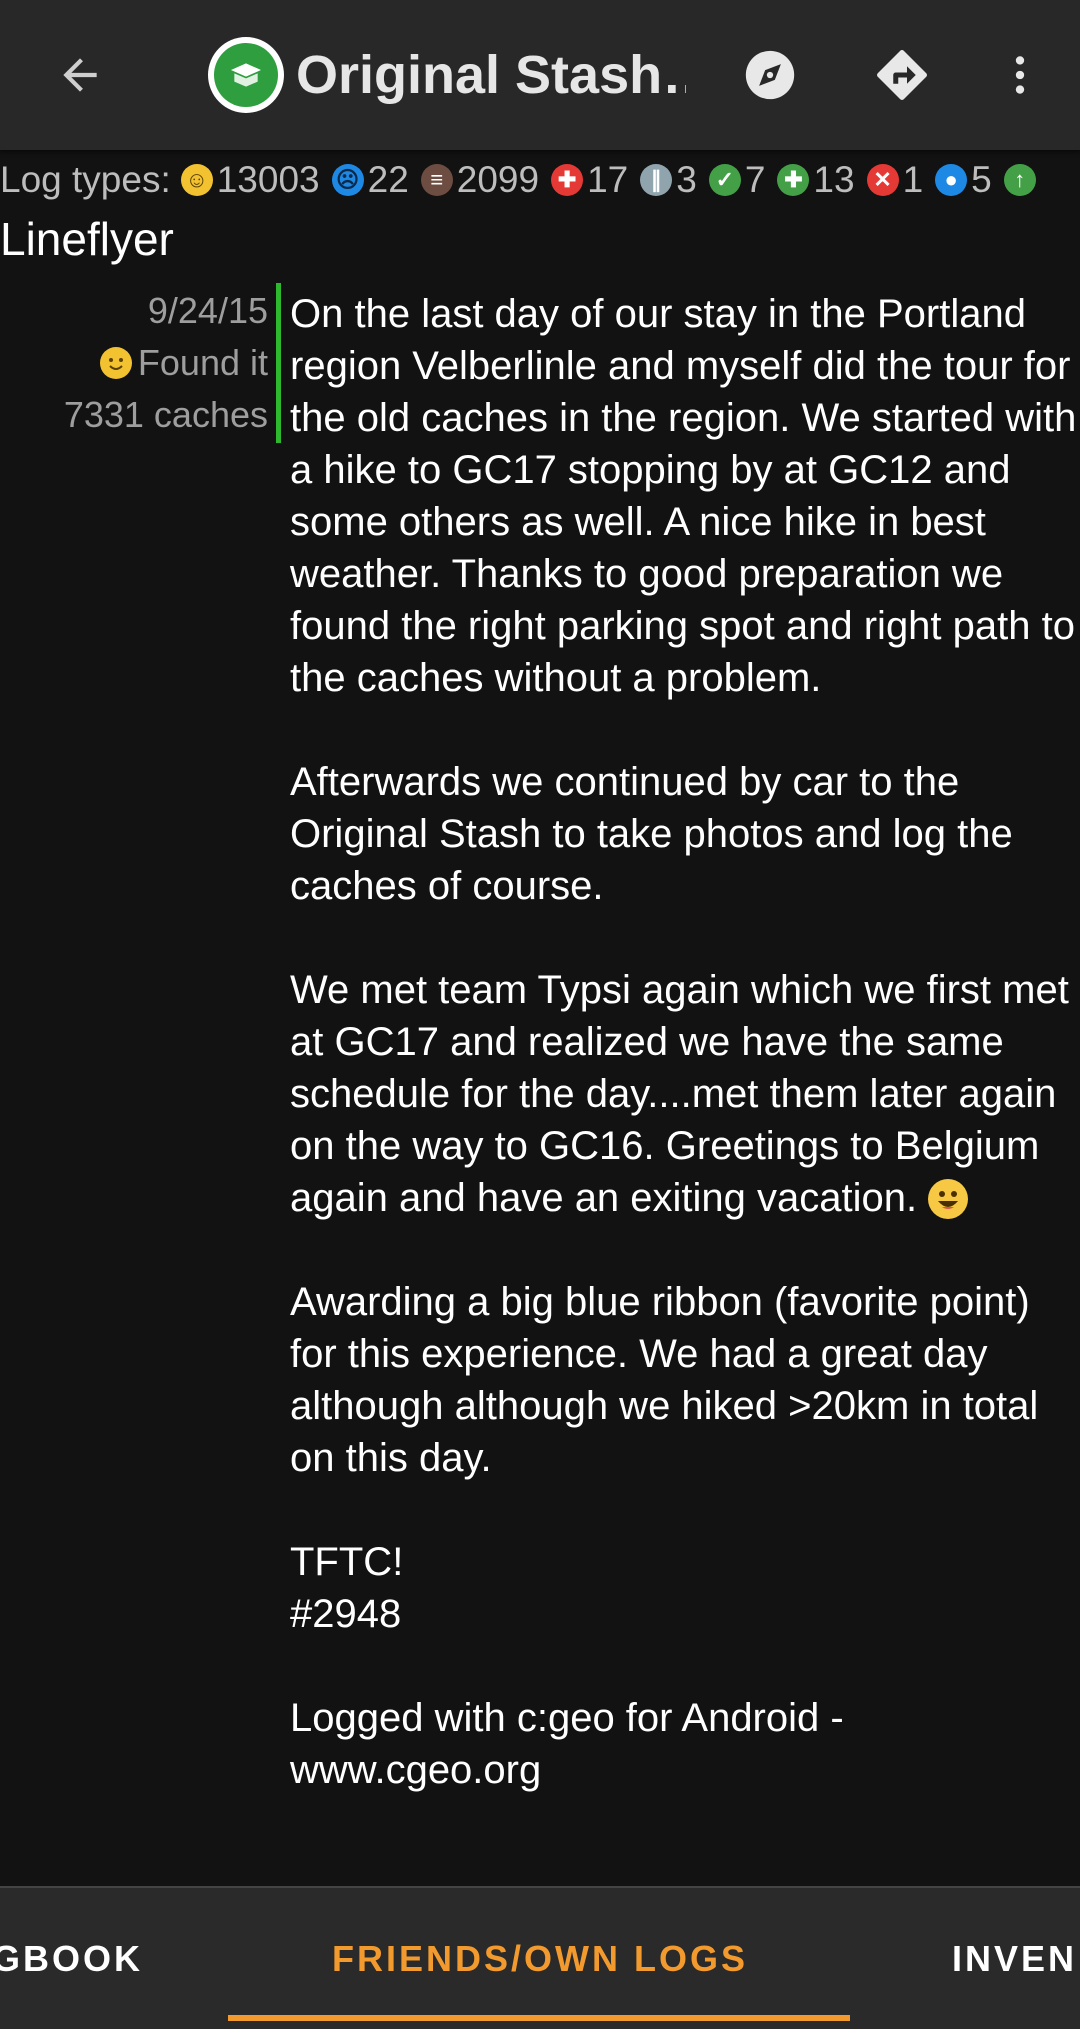 Image resolution: width=1080 pixels, height=2029 pixels. What do you see at coordinates (370, 180) in the screenshot?
I see `log-type-count: ☹ 22` at bounding box center [370, 180].